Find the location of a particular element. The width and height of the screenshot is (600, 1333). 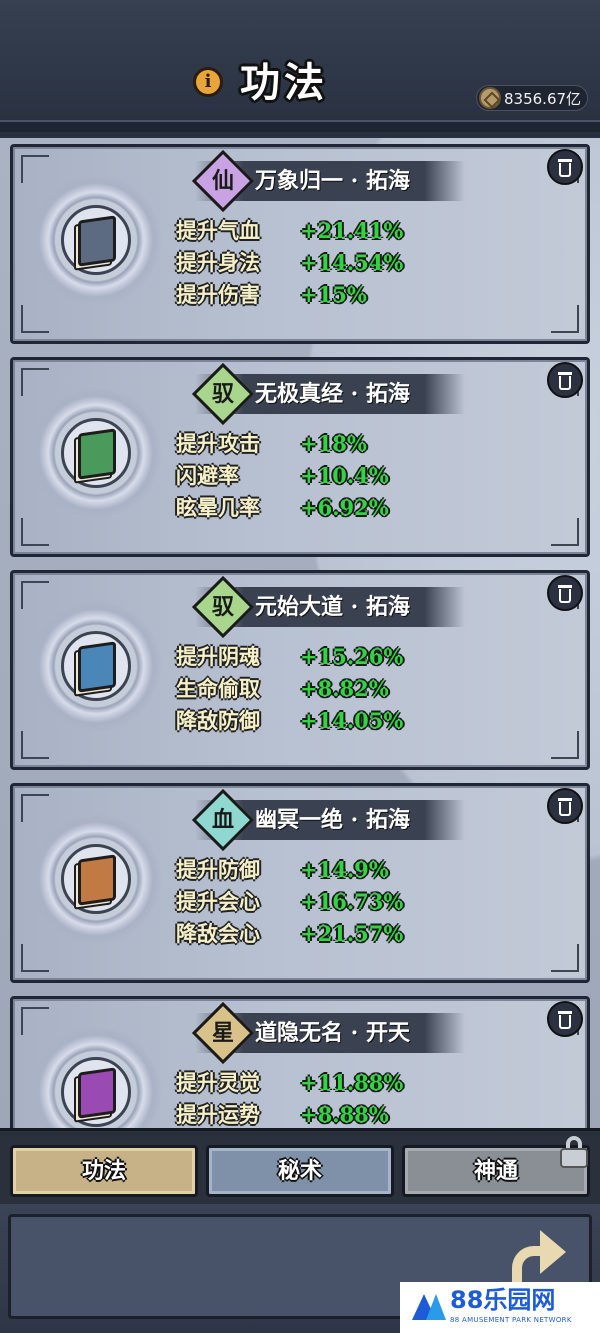

stat-row: 提升阴魂 +15.26% is located at coordinates (336, 657).